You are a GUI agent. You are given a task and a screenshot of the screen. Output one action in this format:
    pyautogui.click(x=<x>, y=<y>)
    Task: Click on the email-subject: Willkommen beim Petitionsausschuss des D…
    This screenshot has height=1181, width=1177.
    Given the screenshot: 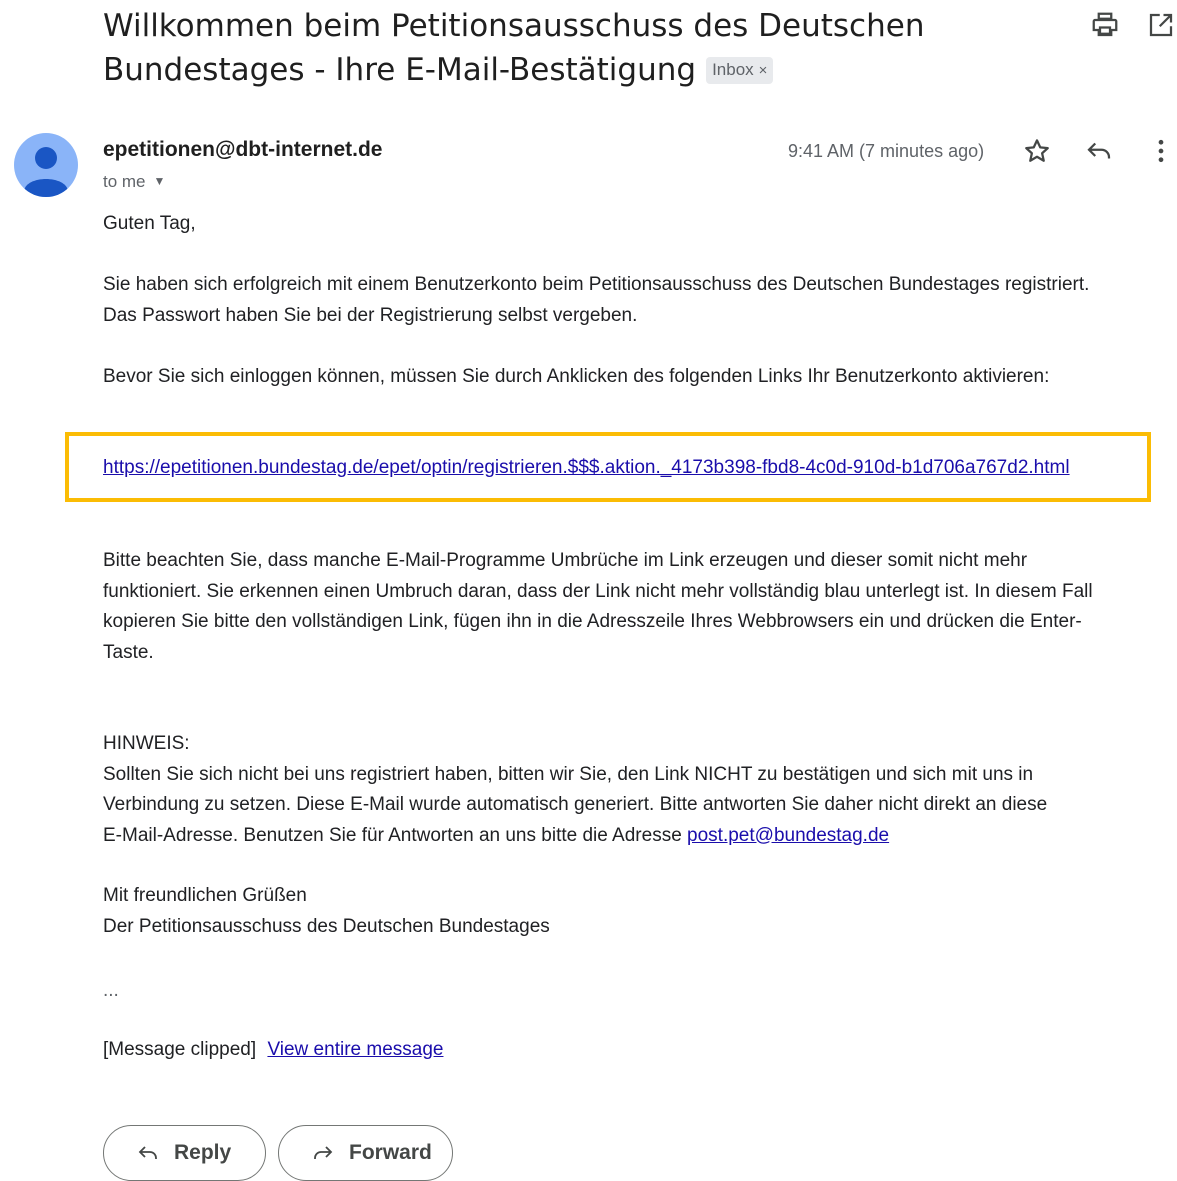 What is the action you would take?
    pyautogui.click(x=533, y=48)
    